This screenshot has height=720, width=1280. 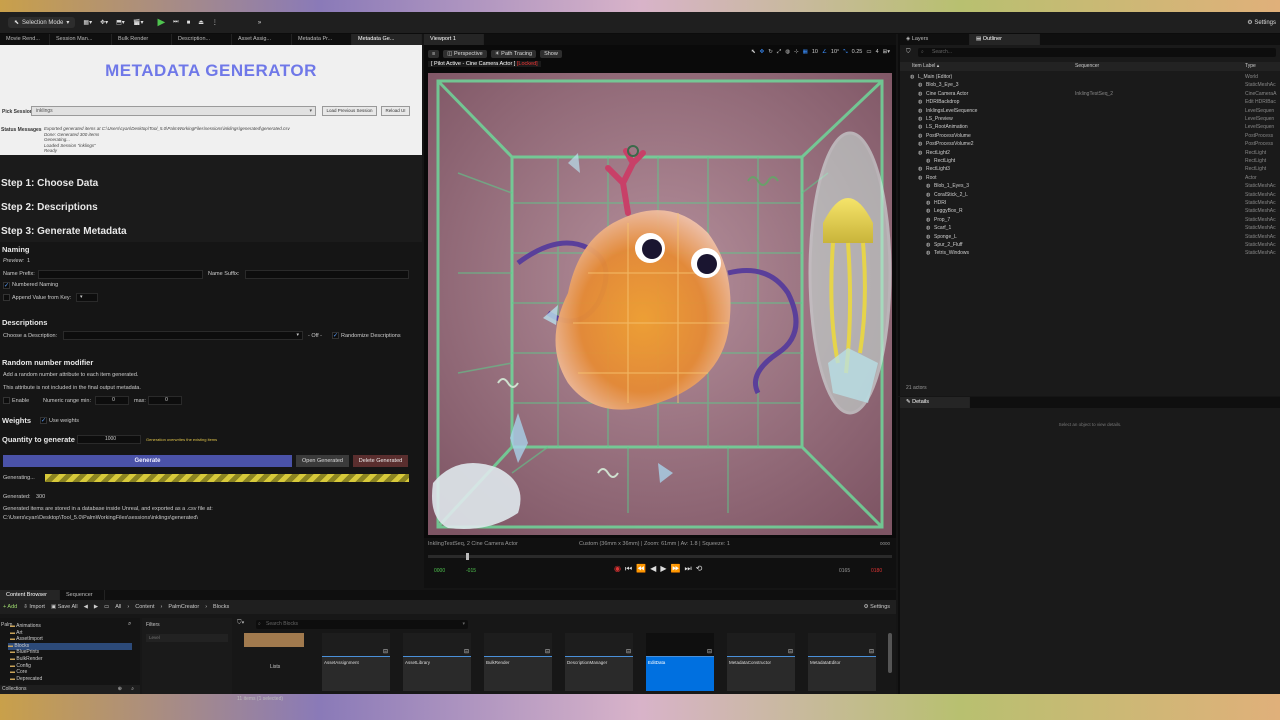 I want to click on grid-snap-icon: ▦, so click(x=805, y=52).